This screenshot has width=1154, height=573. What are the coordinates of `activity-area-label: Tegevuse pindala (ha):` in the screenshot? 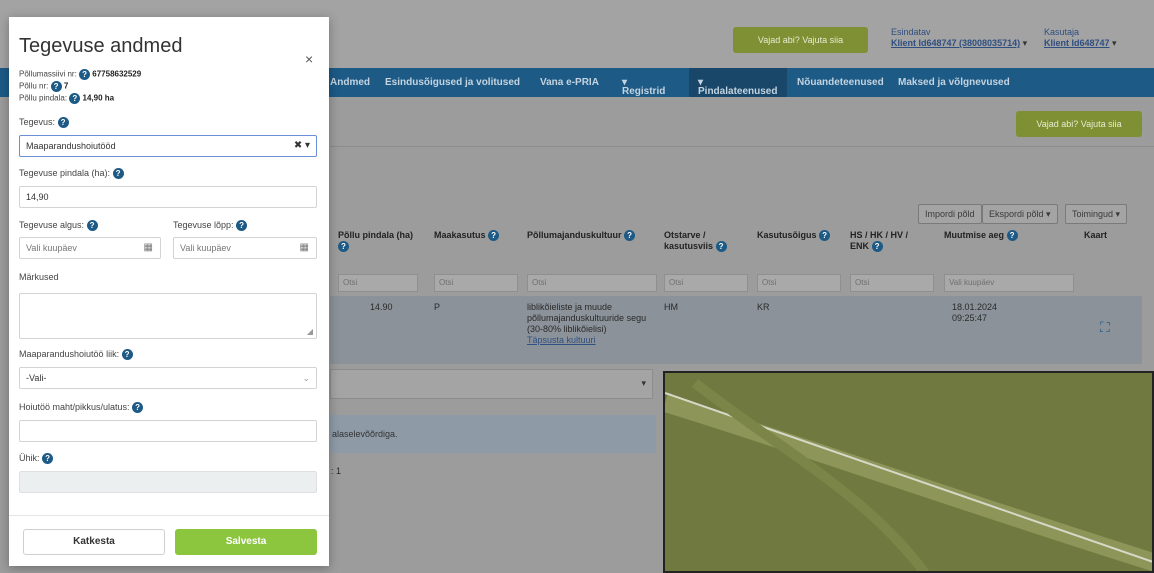 It's located at (65, 173).